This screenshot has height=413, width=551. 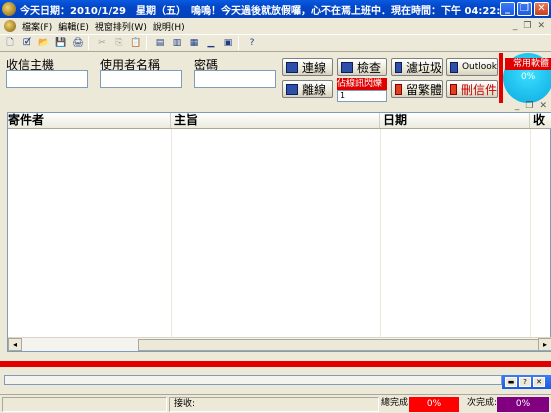 I want to click on inner-window-controls: _ ❐ ✕, so click(x=531, y=106).